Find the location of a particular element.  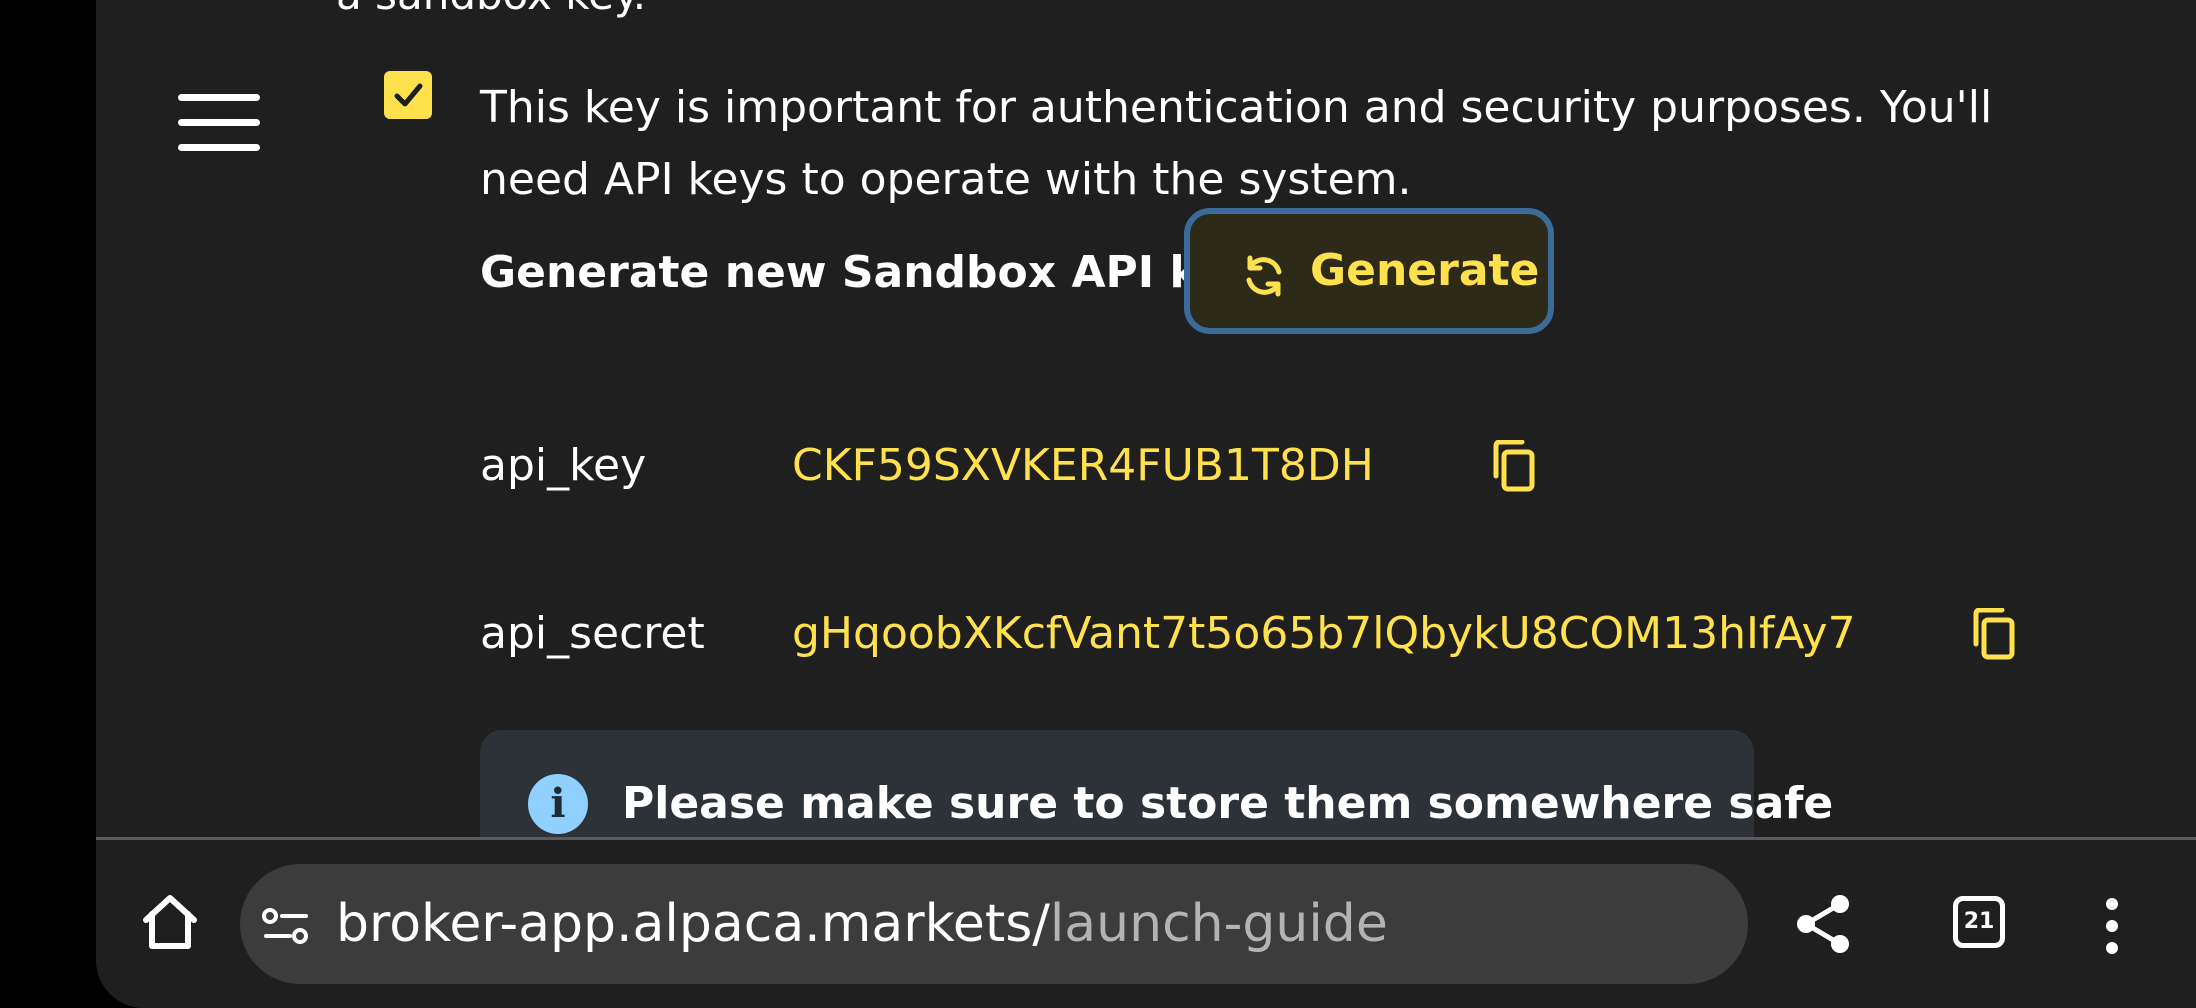

site-settings-icon is located at coordinates (287, 926).